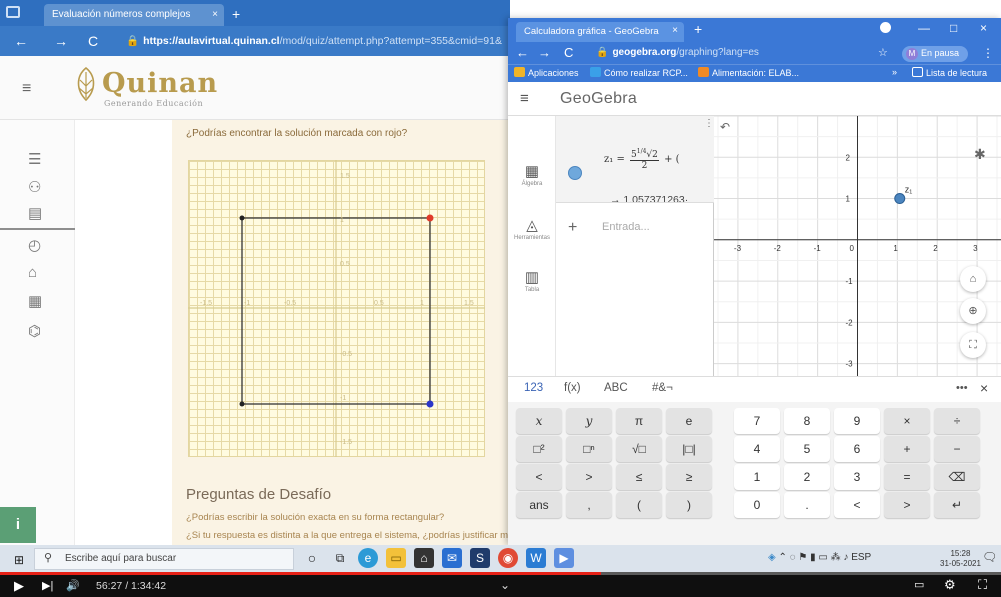 The height and width of the screenshot is (597, 1001). Describe the element at coordinates (807, 477) in the screenshot. I see `key-num-2-1: 2` at that location.